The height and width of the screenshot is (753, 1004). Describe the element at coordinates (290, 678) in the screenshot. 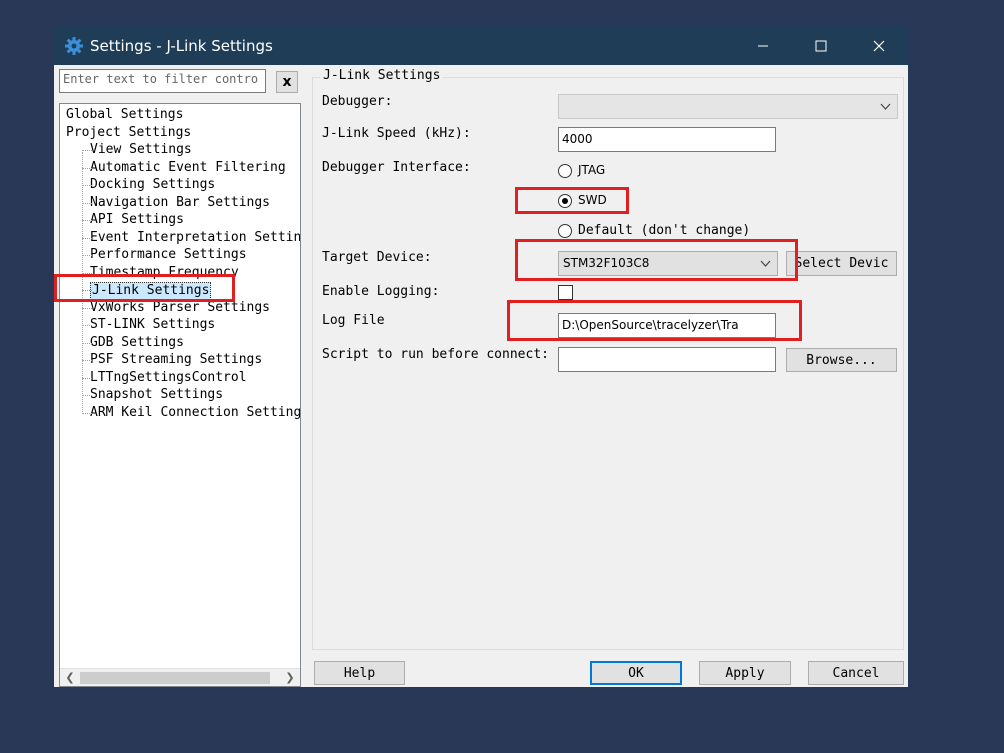

I see `scroll-right-icon: ❯` at that location.